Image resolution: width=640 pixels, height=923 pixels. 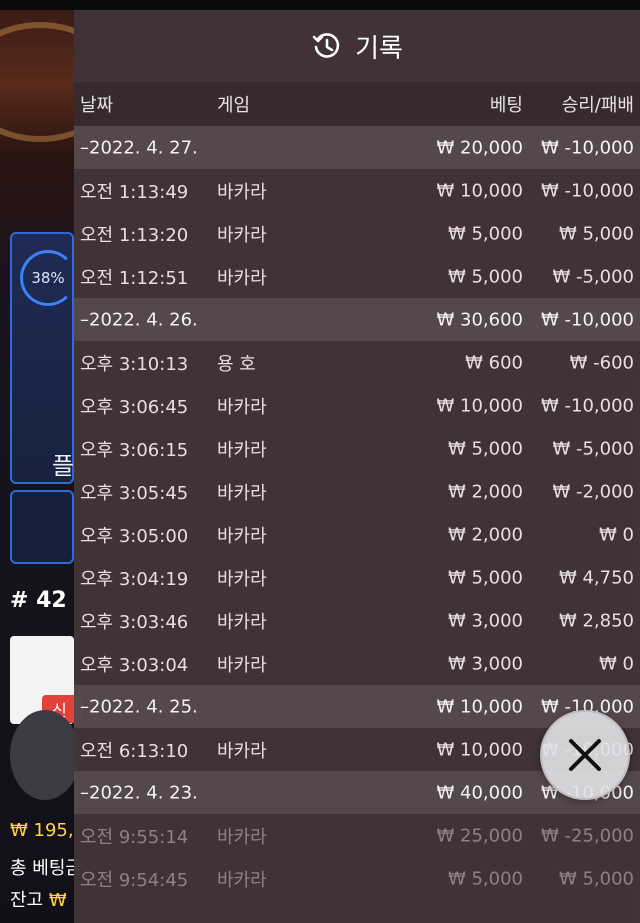 I want to click on col-game: 게임, so click(x=234, y=105).